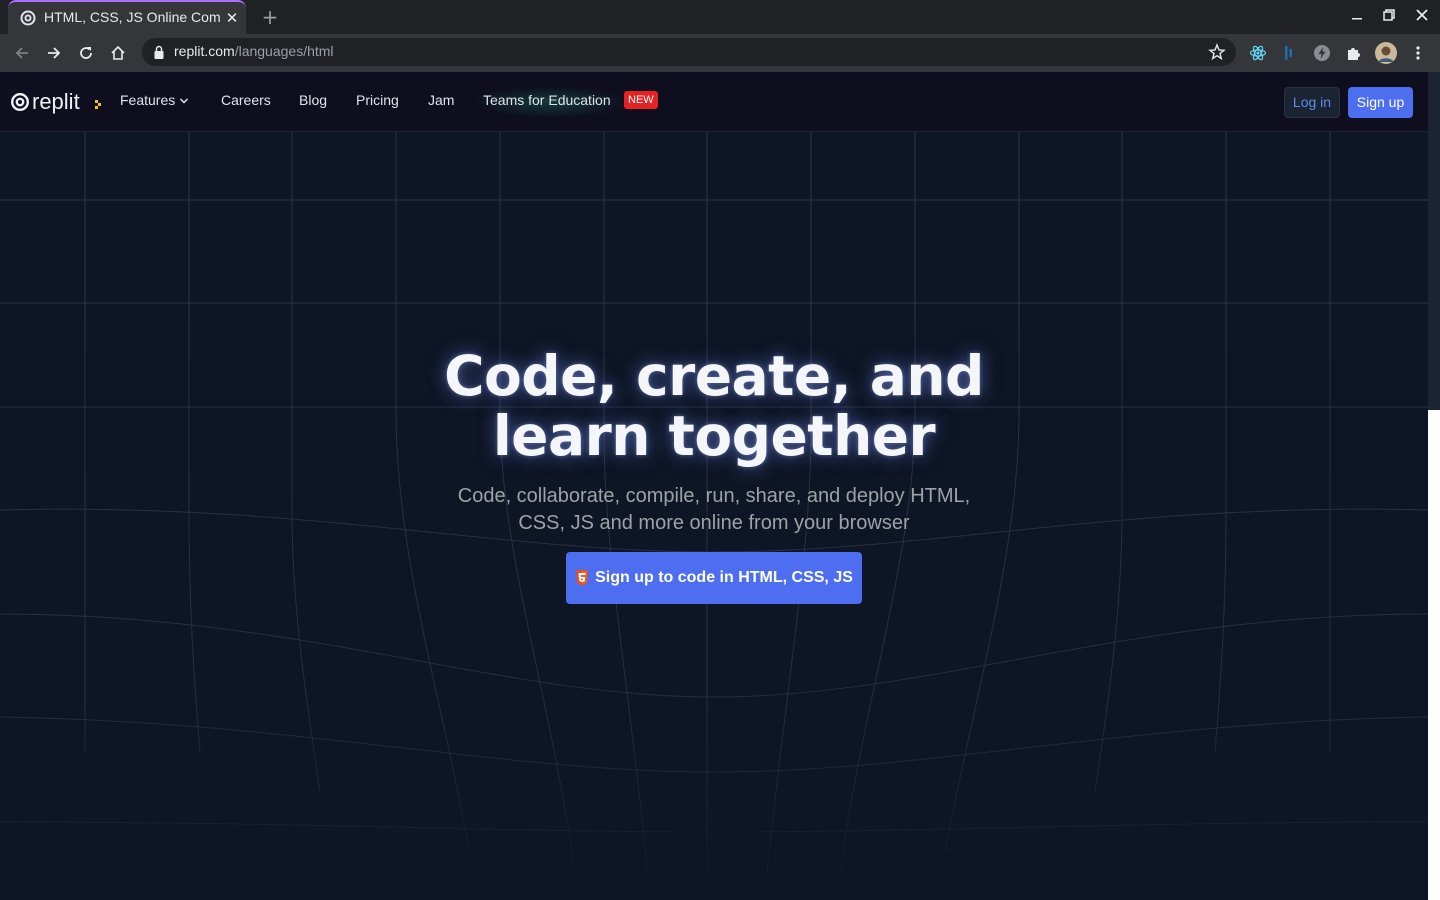  What do you see at coordinates (184, 101) in the screenshot?
I see `chevron-down-icon` at bounding box center [184, 101].